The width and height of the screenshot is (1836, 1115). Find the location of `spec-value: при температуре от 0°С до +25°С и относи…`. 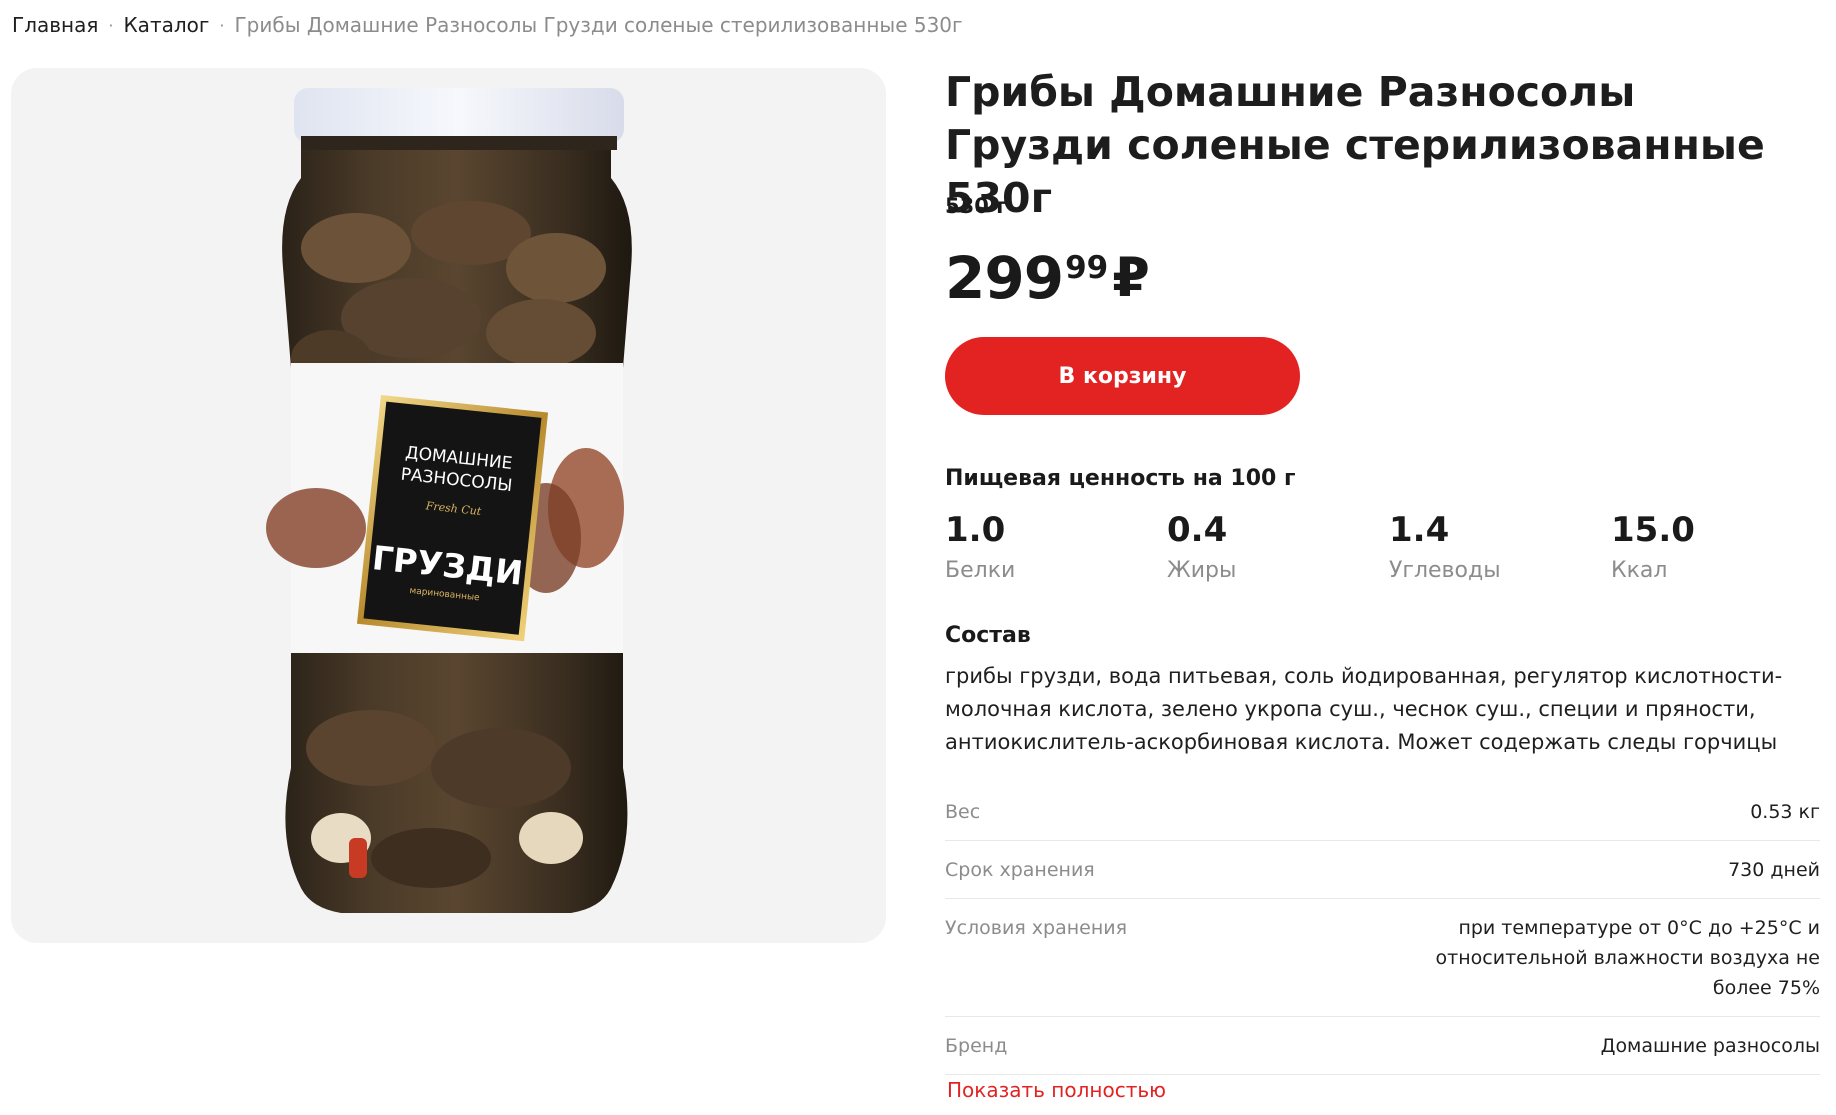

spec-value: при температуре от 0°С до +25°С и относи… is located at coordinates (1627, 958).